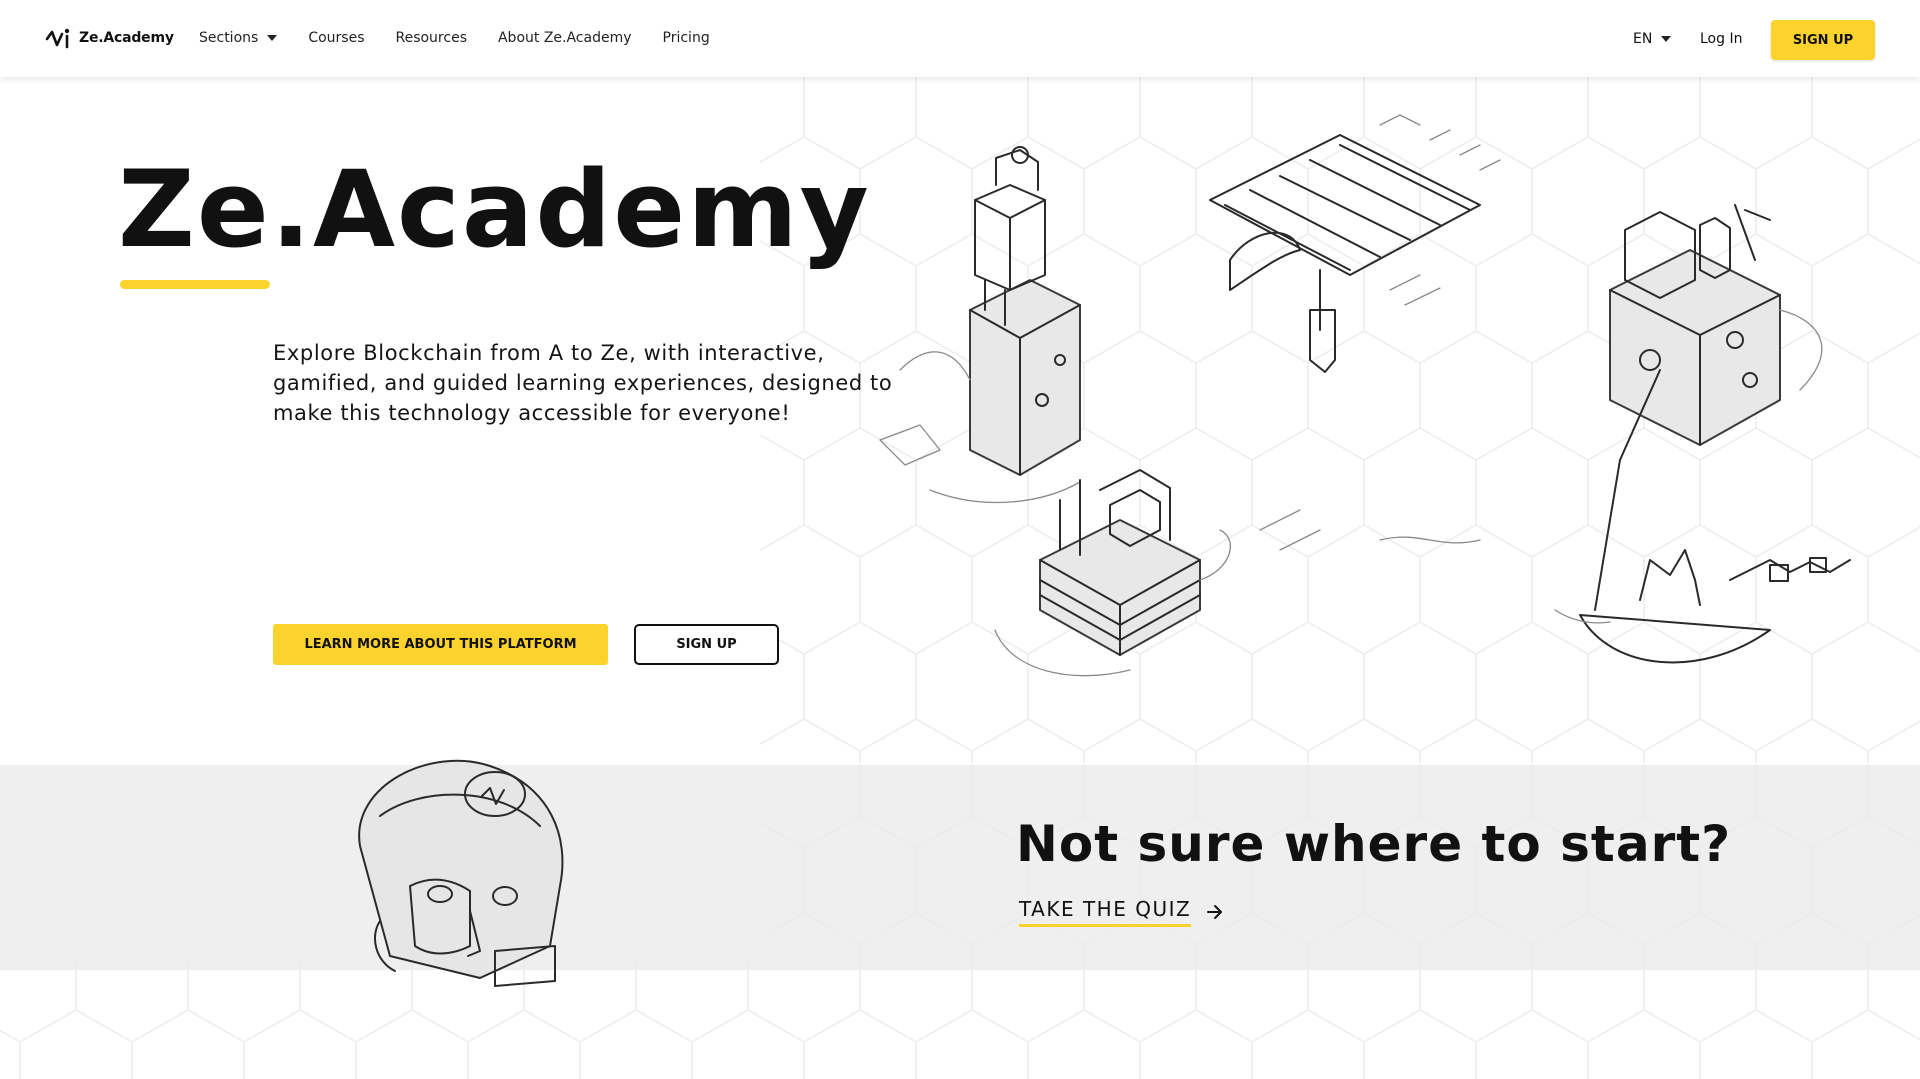 This screenshot has height=1079, width=1920. I want to click on ze-wave-logo-icon, so click(57, 38).